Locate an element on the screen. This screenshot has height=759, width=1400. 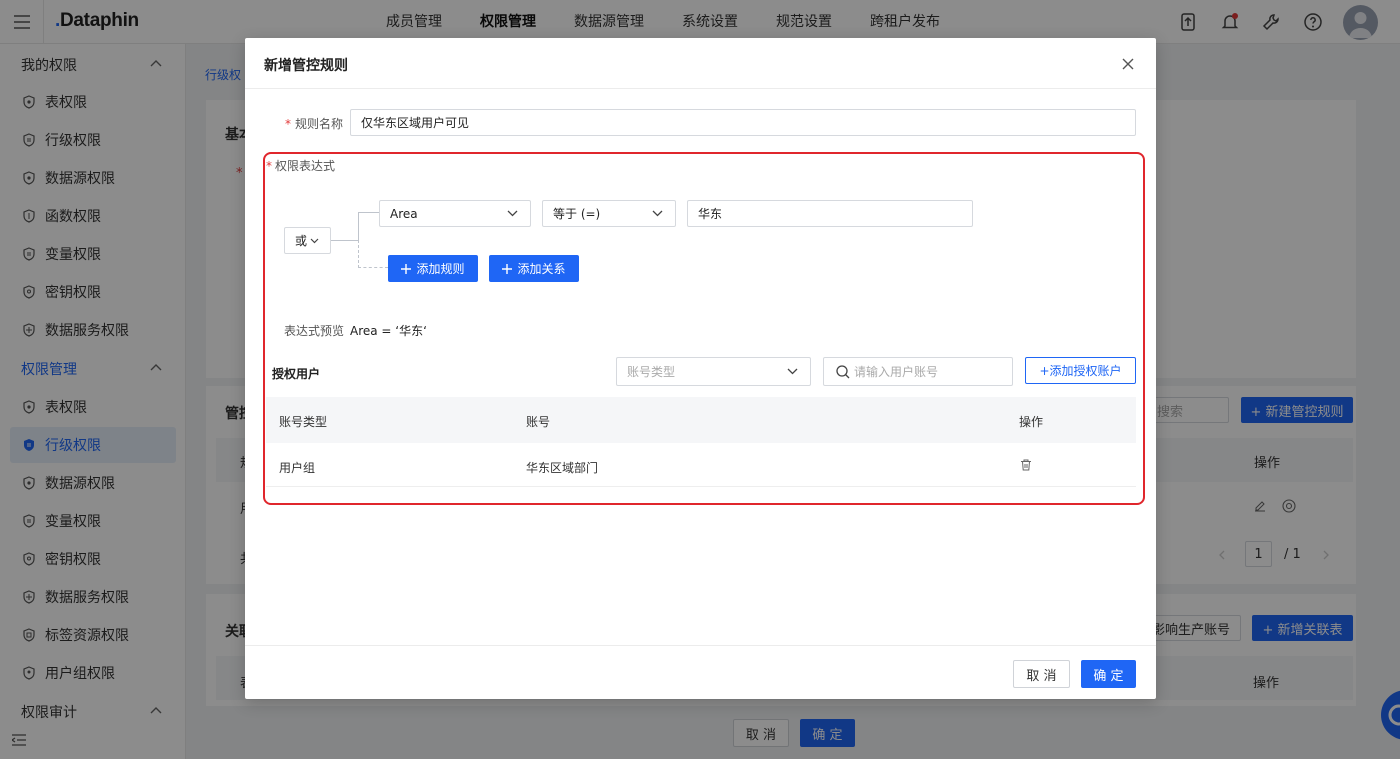
rule-name-label: * 规则名称 is located at coordinates (314, 123).